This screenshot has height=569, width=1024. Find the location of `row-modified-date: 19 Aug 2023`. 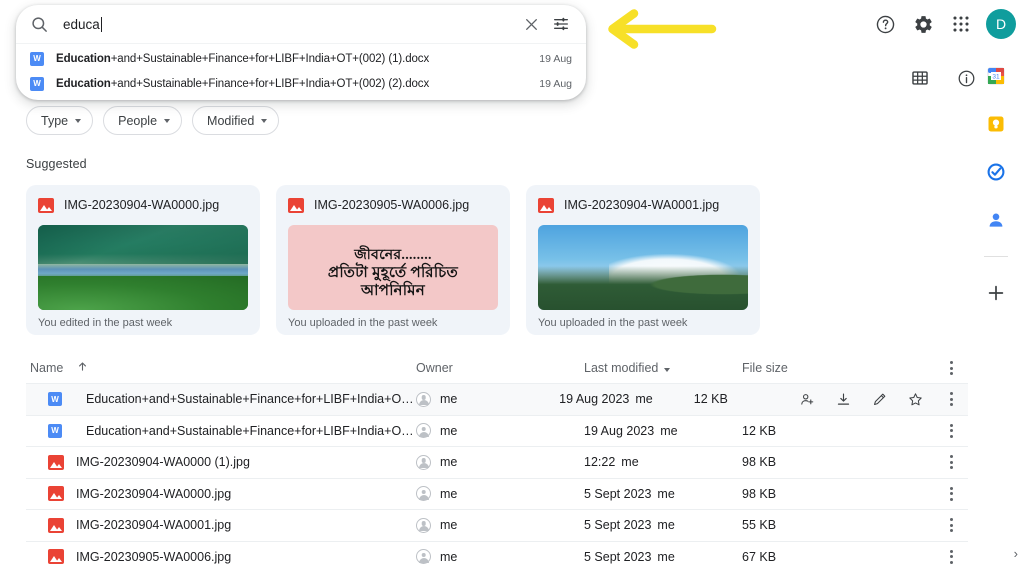

row-modified-date: 19 Aug 2023 is located at coordinates (594, 399).